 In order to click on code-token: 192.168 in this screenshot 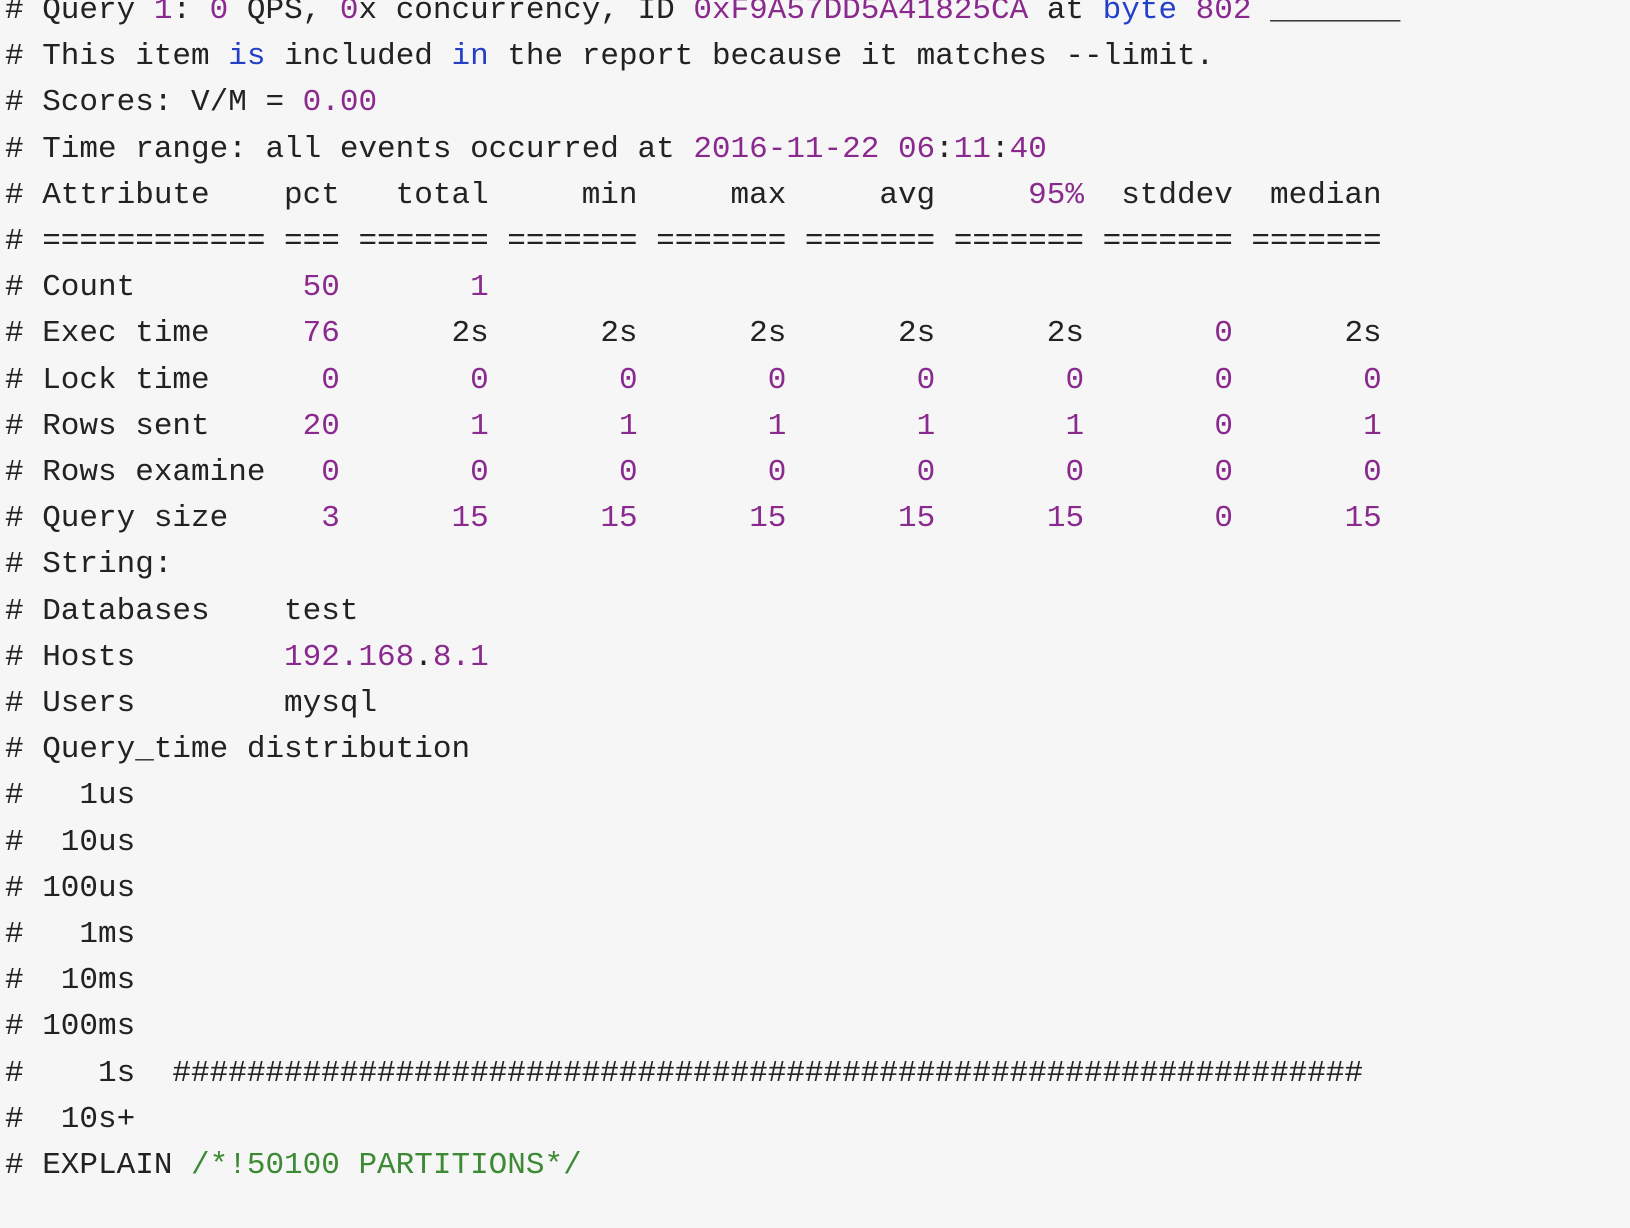, I will do `click(349, 657)`.